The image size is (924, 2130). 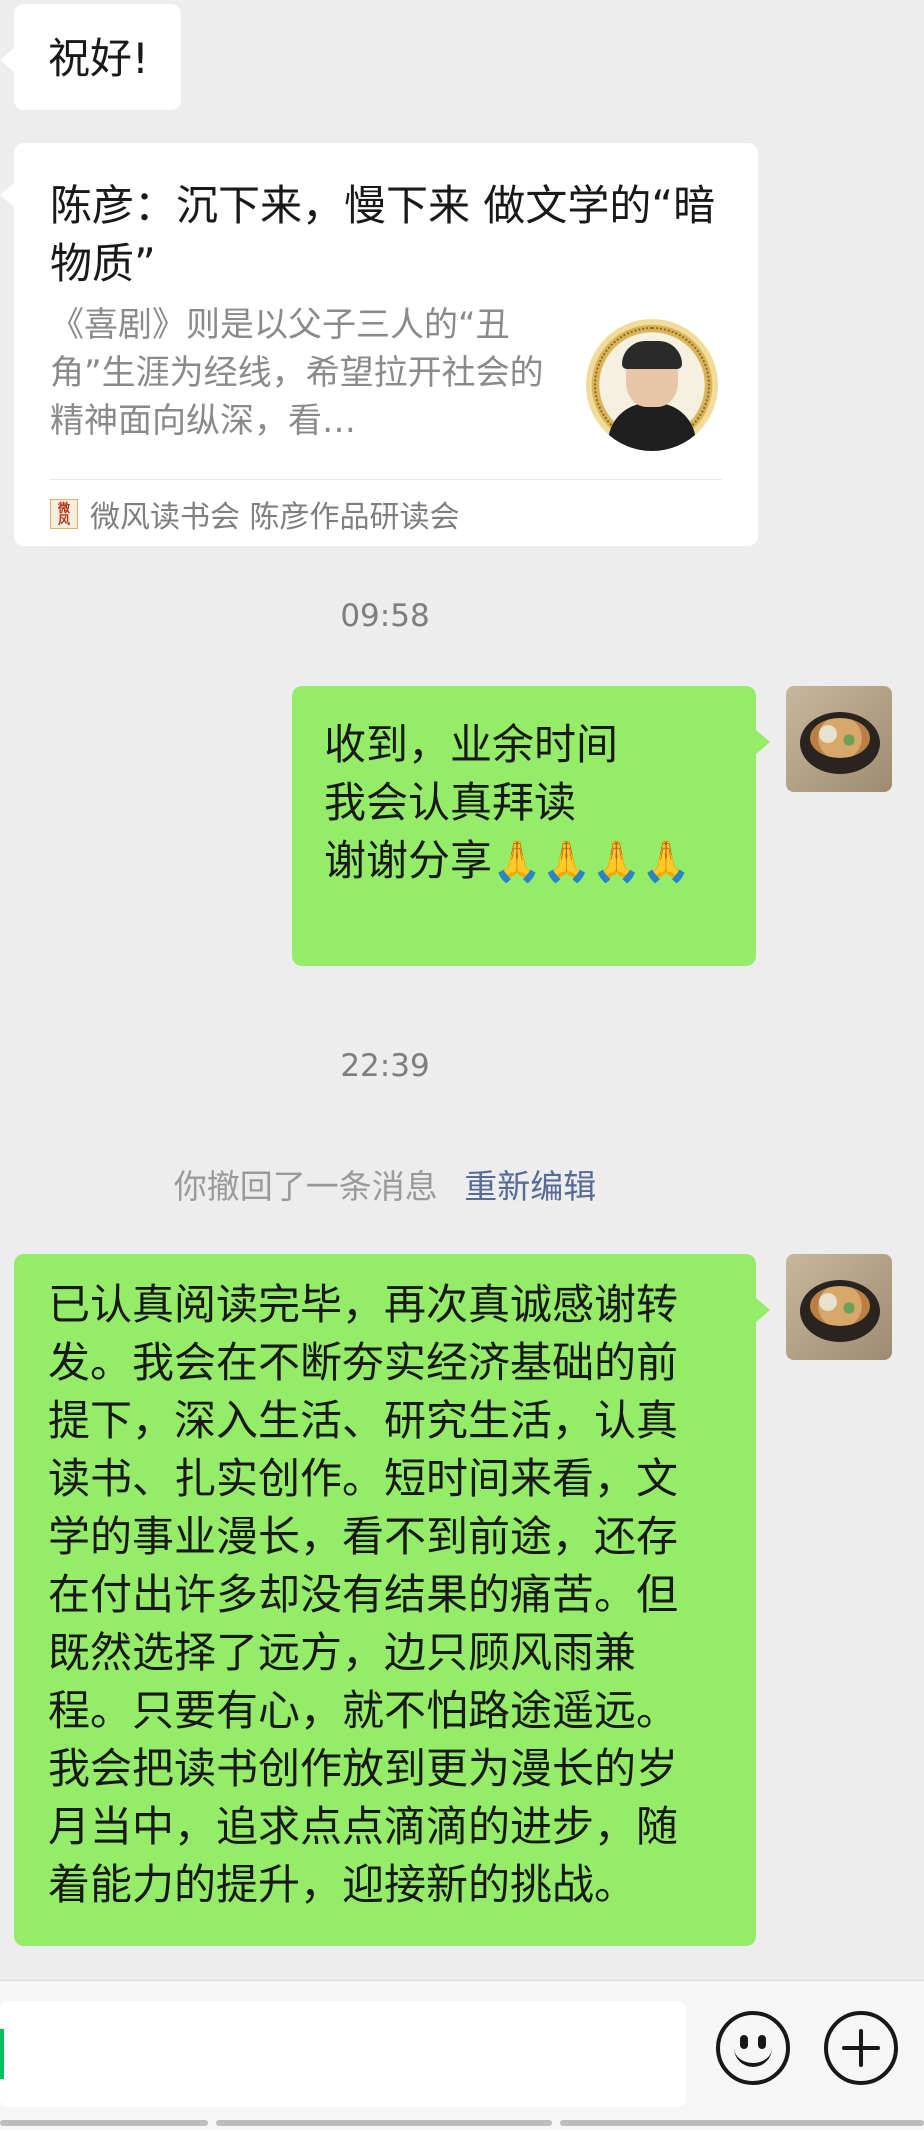 What do you see at coordinates (471, 744) in the screenshot?
I see `message-line: 收到，业余时间` at bounding box center [471, 744].